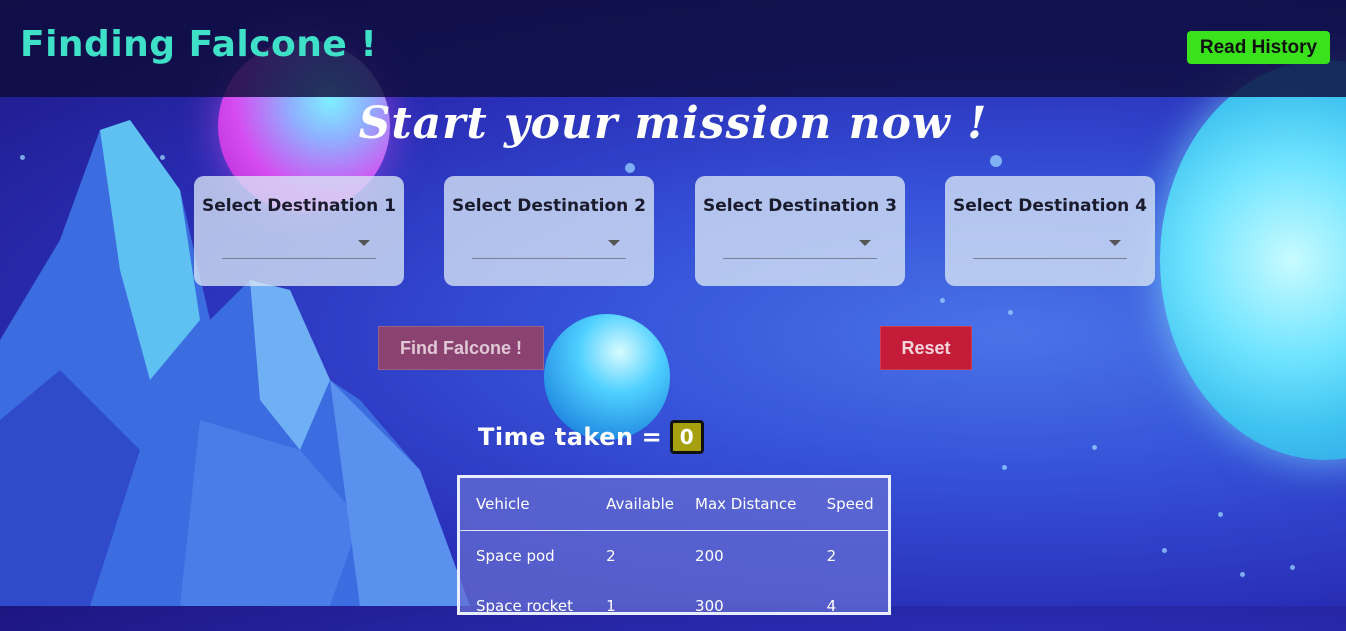 The image size is (1346, 631). I want to click on vehicle-max-distance: 200, so click(709, 556).